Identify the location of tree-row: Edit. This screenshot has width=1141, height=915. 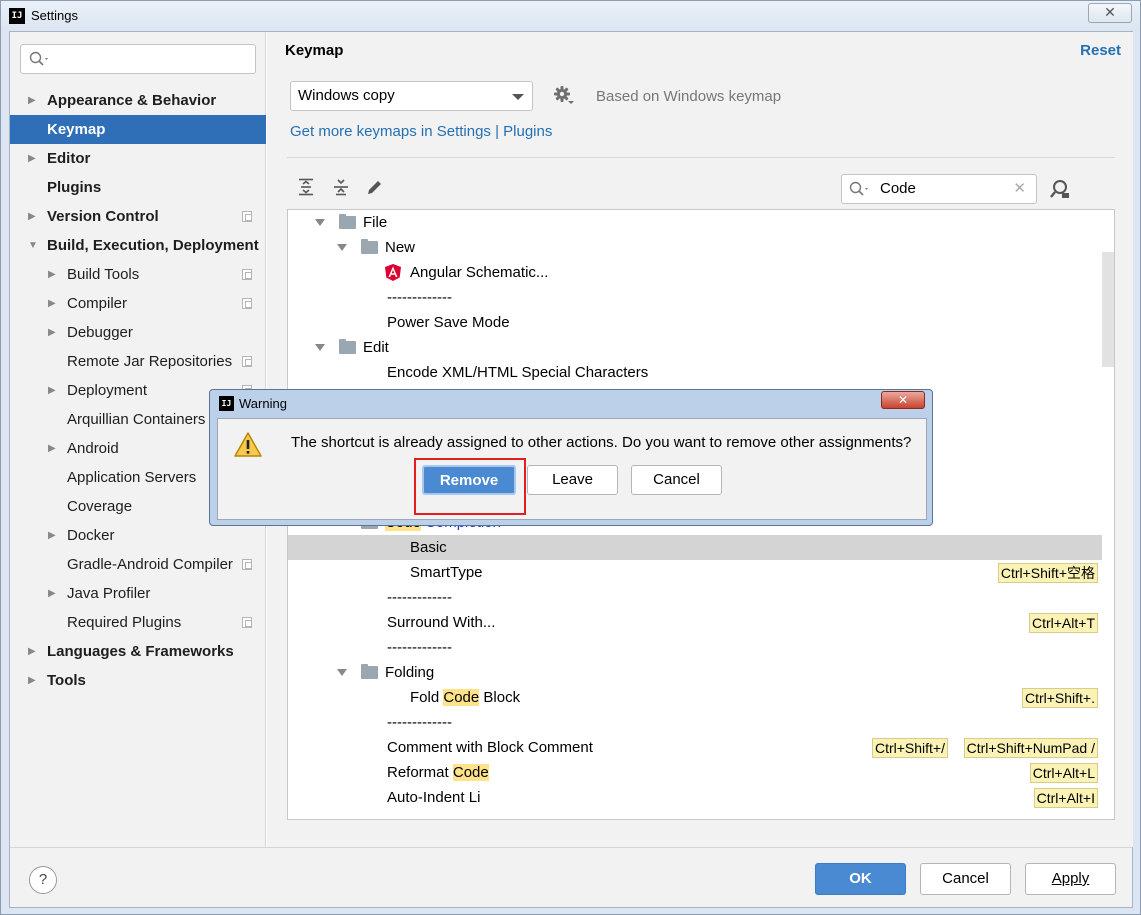
(695, 347).